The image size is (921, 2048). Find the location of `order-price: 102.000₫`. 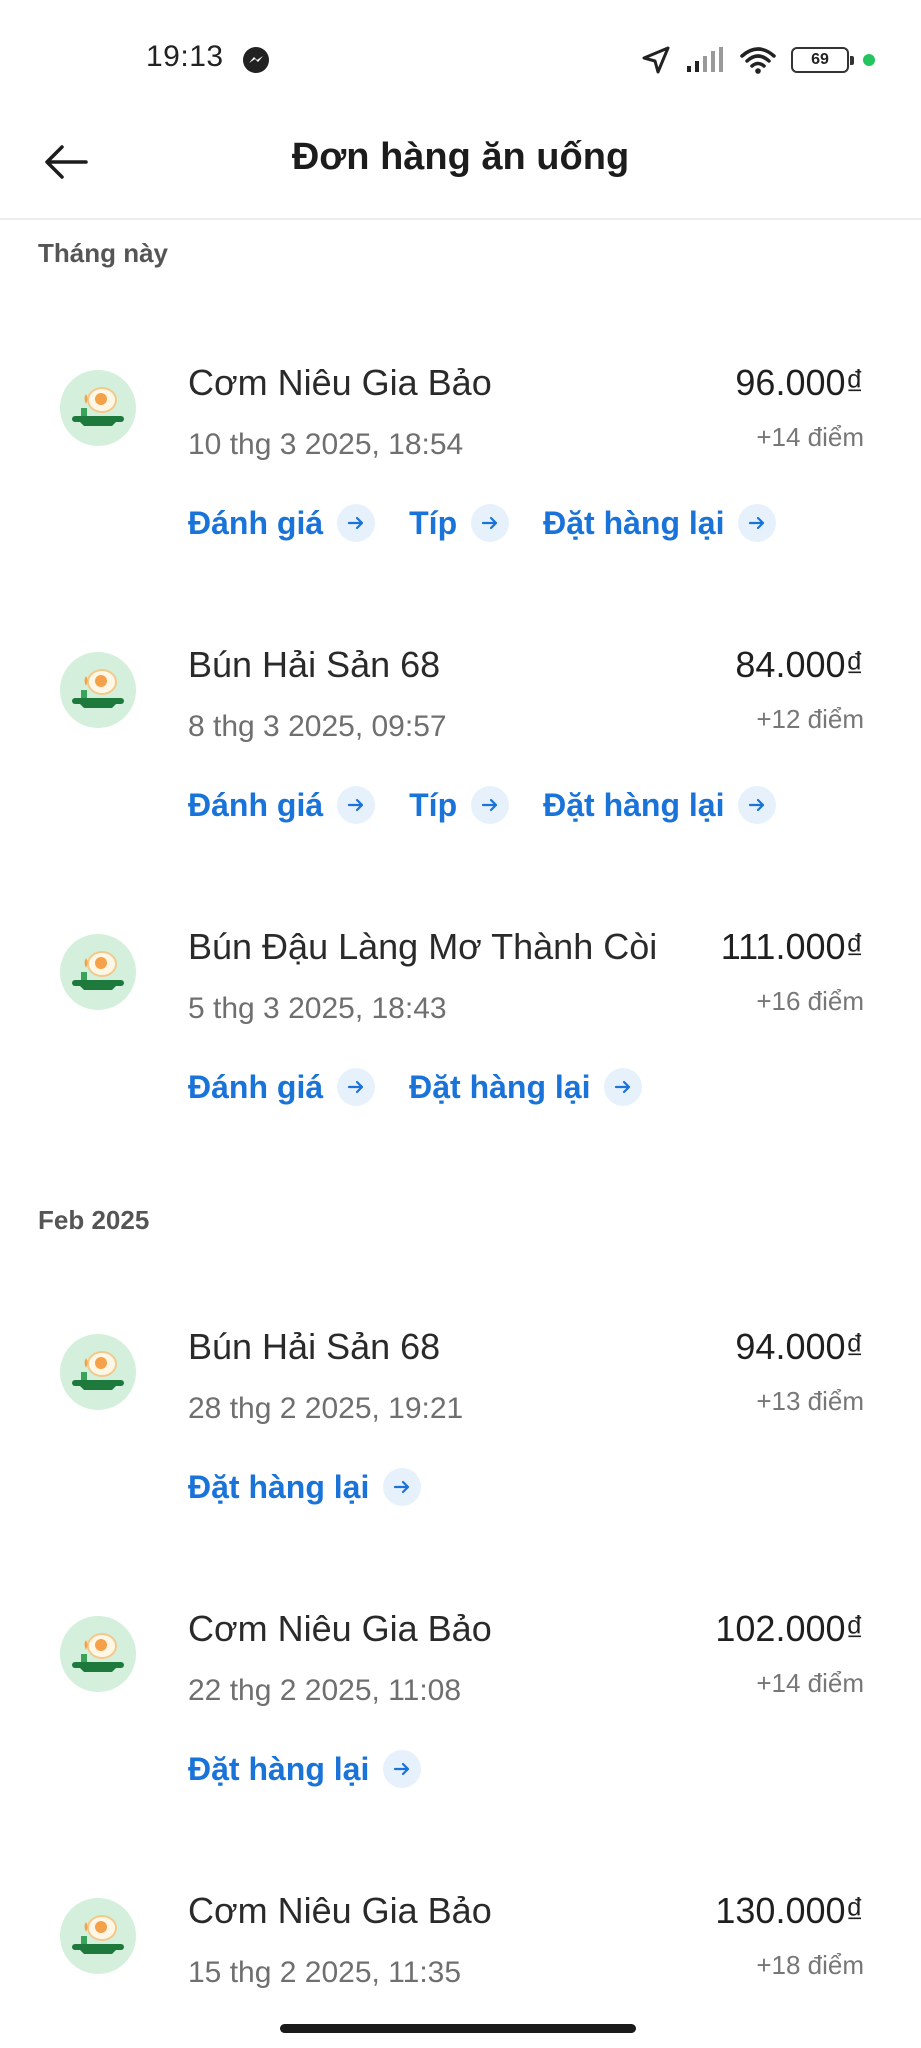

order-price: 102.000₫ is located at coordinates (789, 1628).